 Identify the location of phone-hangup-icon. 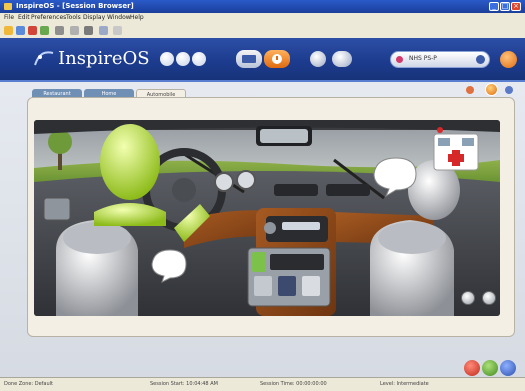
(472, 368).